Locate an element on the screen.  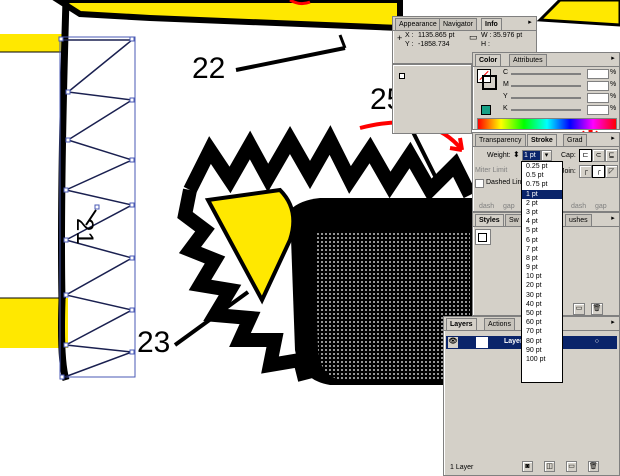
label-23: 23 is located at coordinates (154, 342).